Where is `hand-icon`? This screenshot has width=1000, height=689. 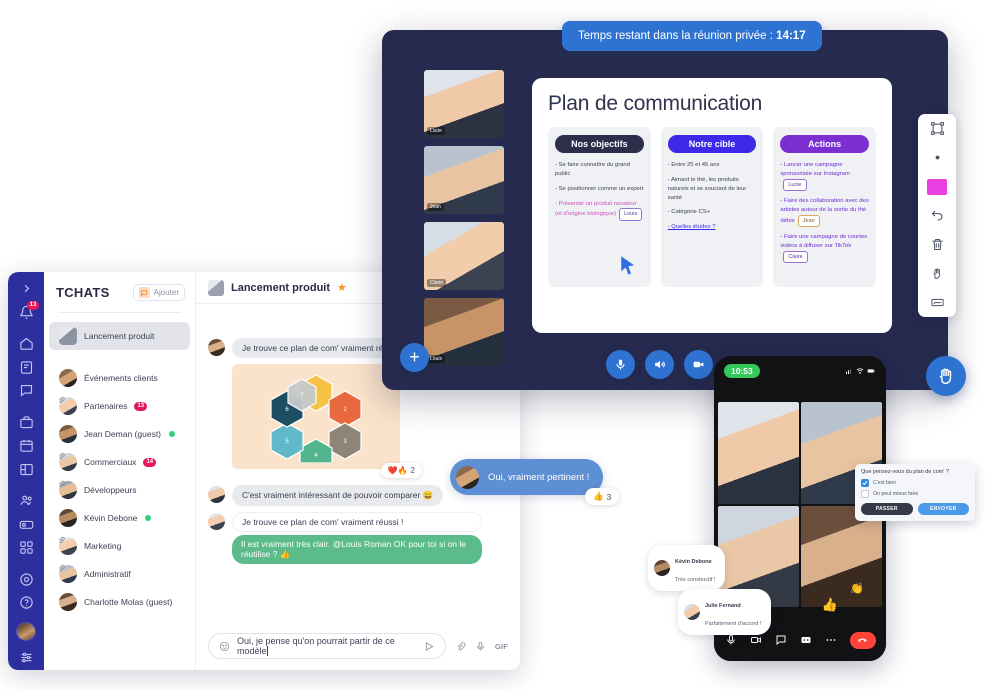 hand-icon is located at coordinates (937, 273).